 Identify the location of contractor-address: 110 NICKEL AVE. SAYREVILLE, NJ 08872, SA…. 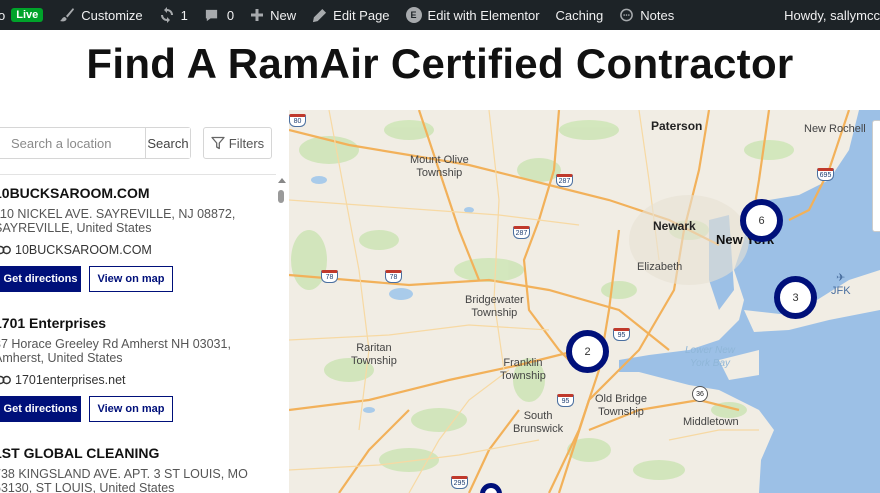
(138, 221).